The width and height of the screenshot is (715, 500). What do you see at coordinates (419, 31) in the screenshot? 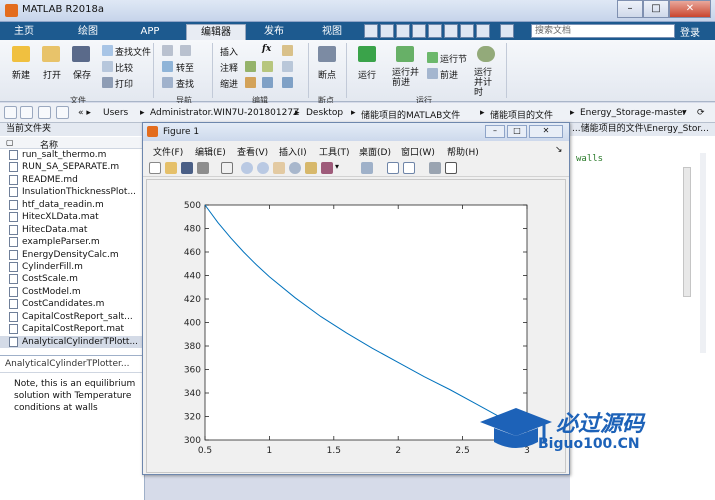
I see `quick-paste-icon` at bounding box center [419, 31].